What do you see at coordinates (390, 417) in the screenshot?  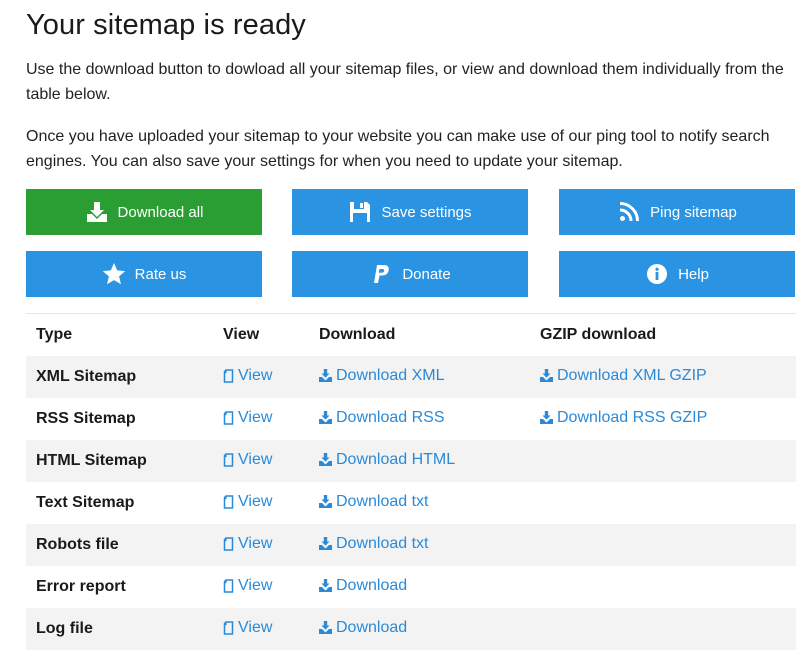 I see `download-link-label: Download RSS` at bounding box center [390, 417].